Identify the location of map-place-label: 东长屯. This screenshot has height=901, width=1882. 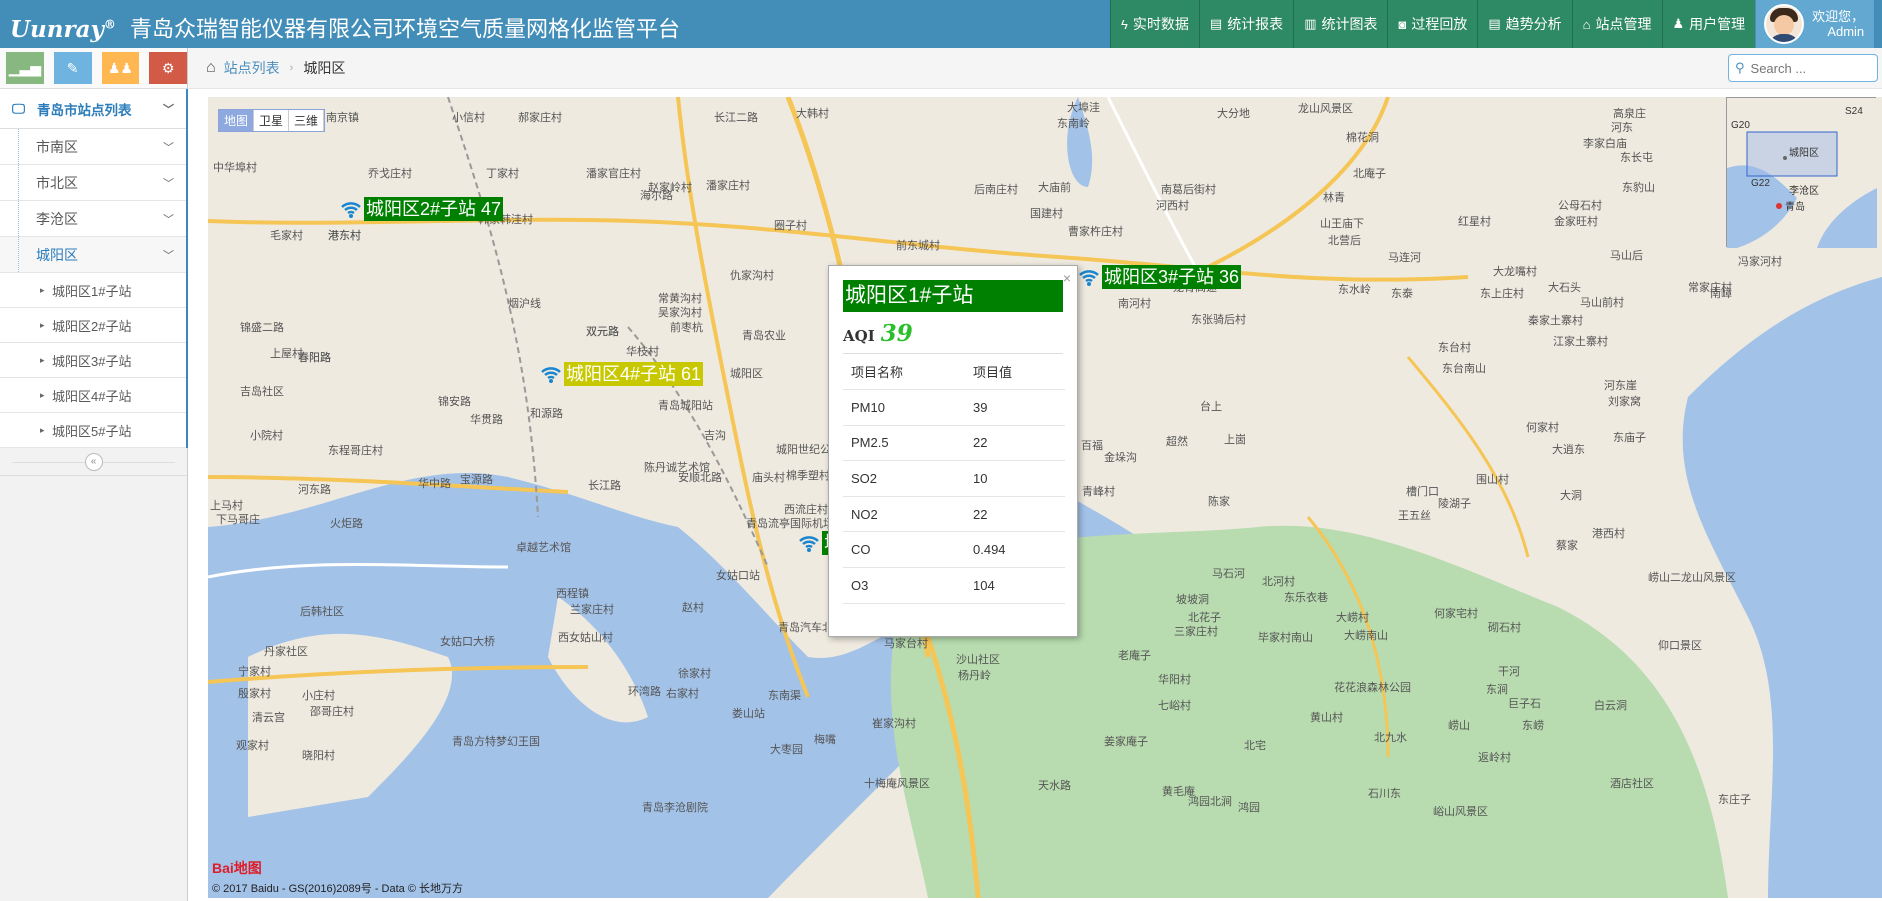
(1636, 158).